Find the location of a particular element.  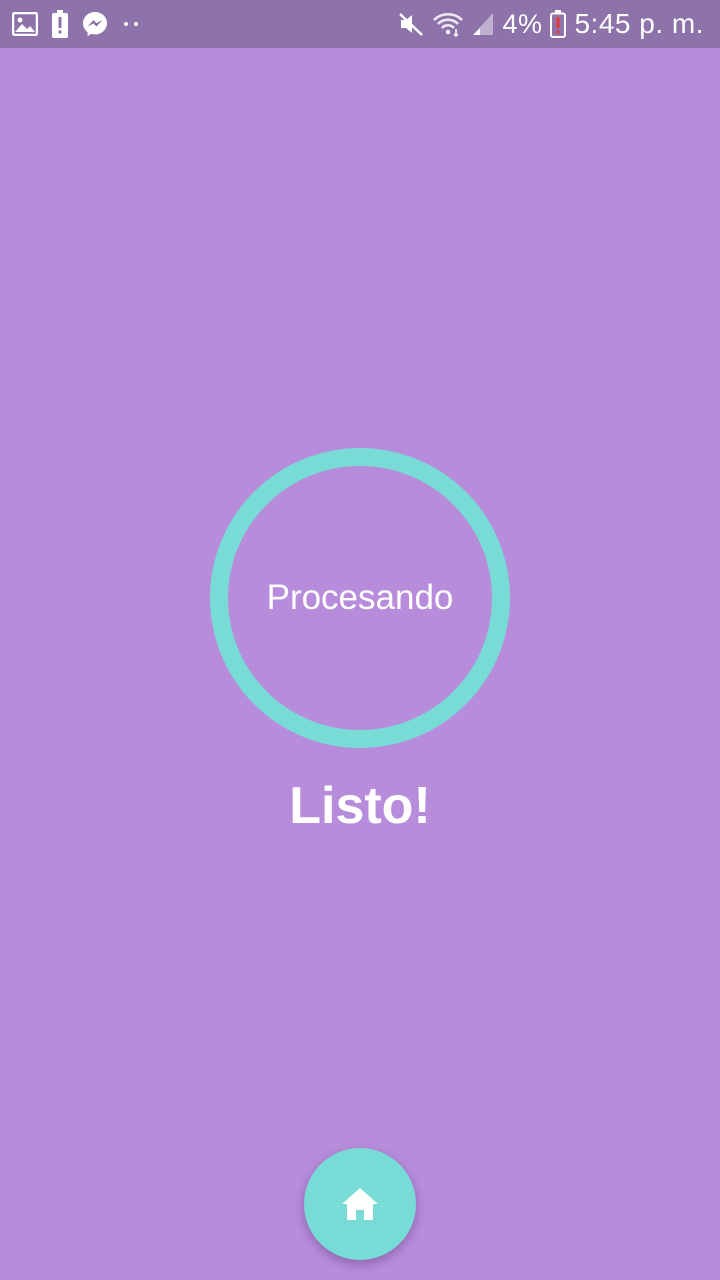

done-title: Listo! is located at coordinates (360, 806).